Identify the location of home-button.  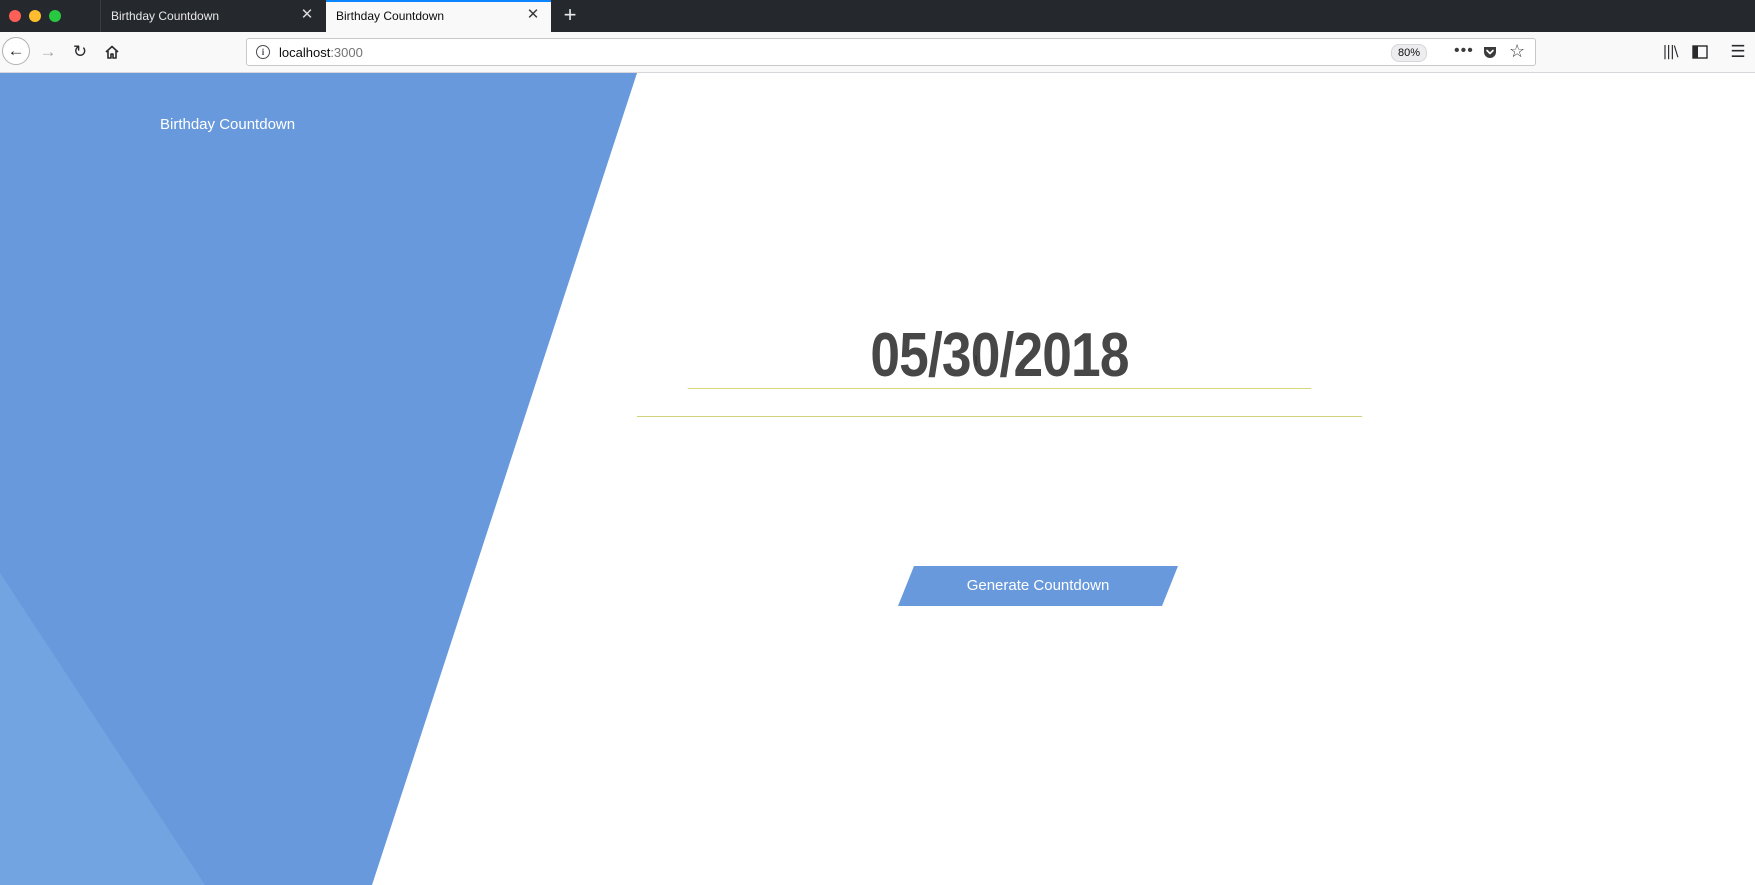
(112, 52).